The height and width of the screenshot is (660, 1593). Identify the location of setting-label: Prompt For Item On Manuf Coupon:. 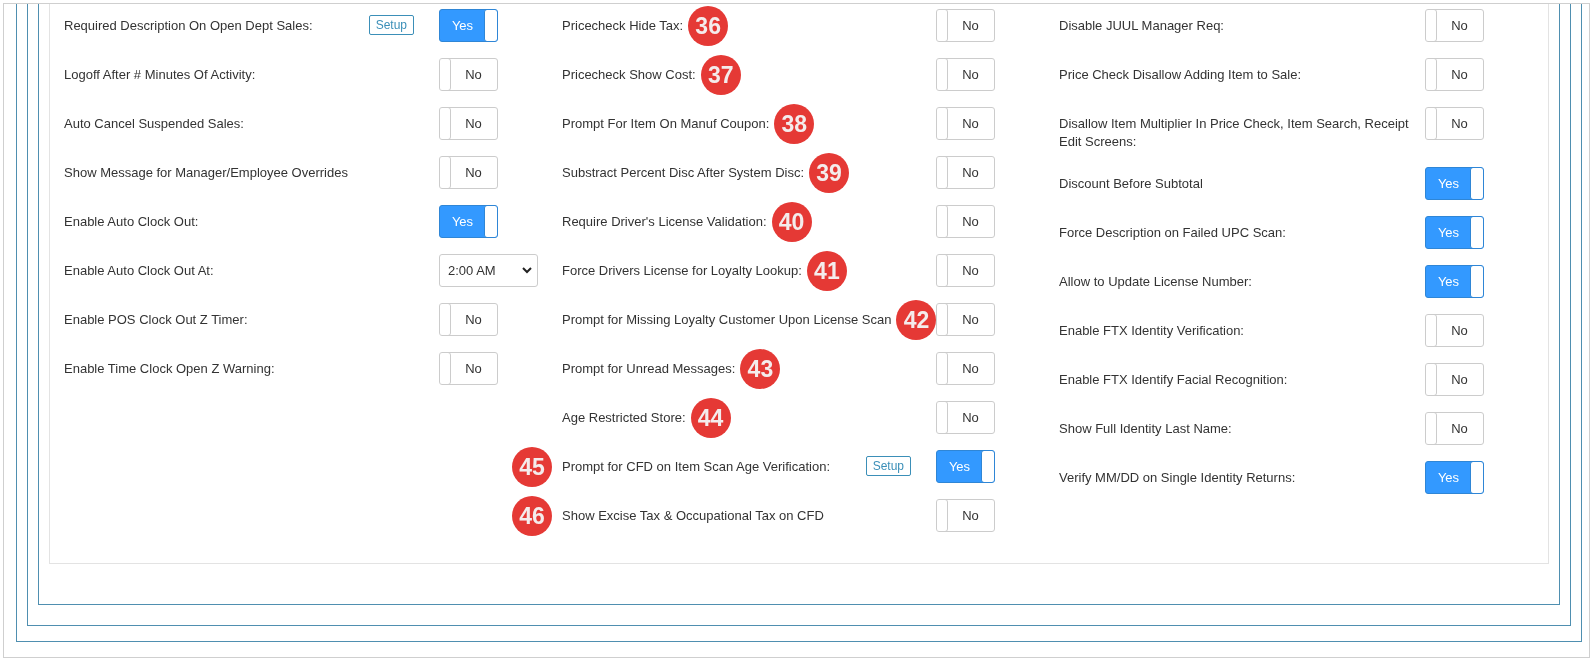
(666, 123).